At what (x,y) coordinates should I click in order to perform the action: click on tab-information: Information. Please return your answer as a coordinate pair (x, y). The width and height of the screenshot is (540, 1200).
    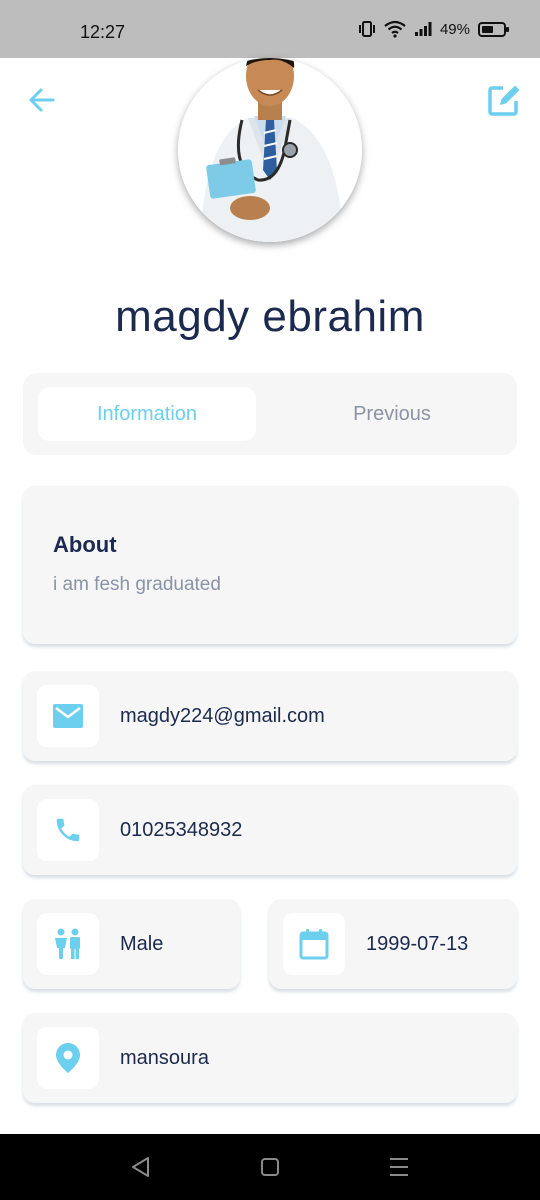
    Looking at the image, I should click on (147, 414).